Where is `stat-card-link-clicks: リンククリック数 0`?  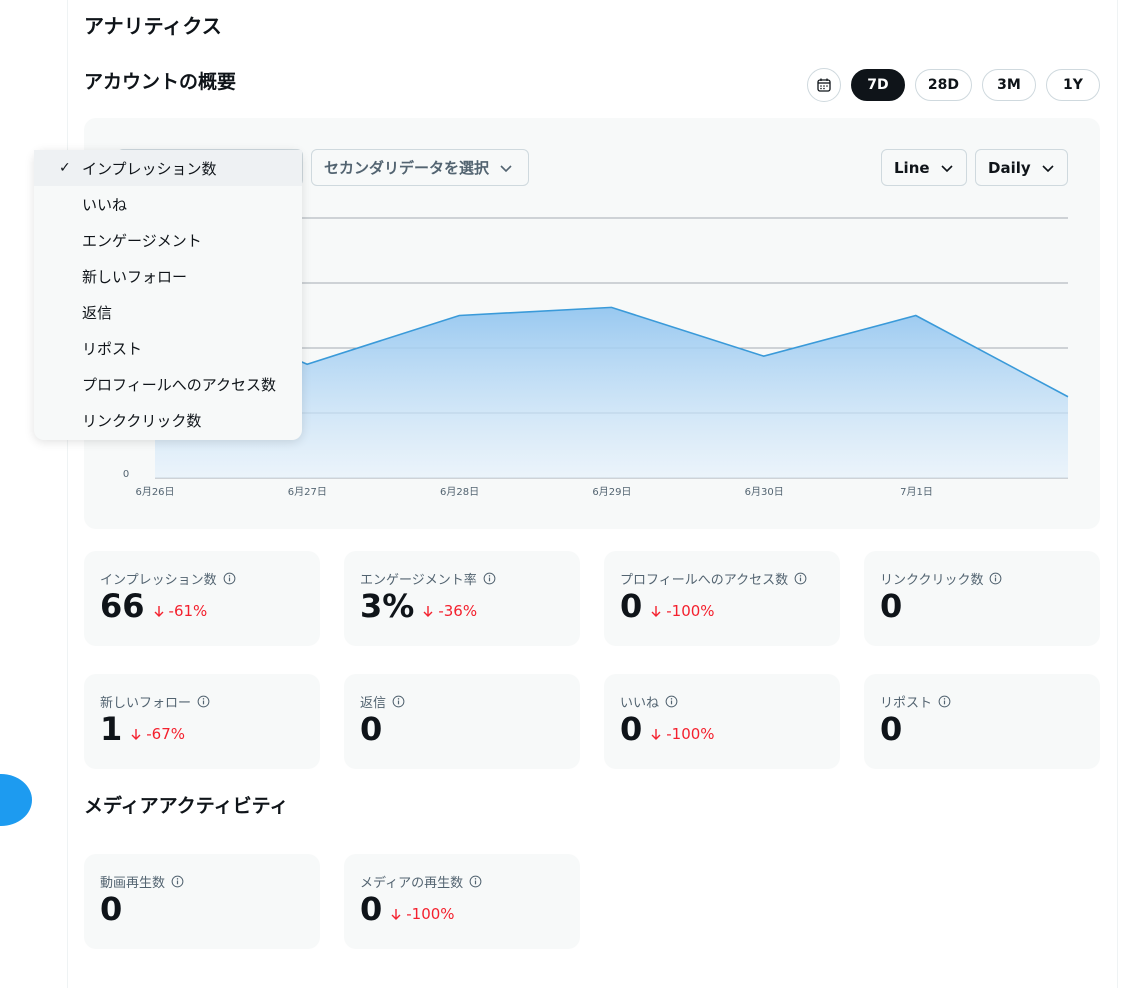 stat-card-link-clicks: リンククリック数 0 is located at coordinates (982, 598).